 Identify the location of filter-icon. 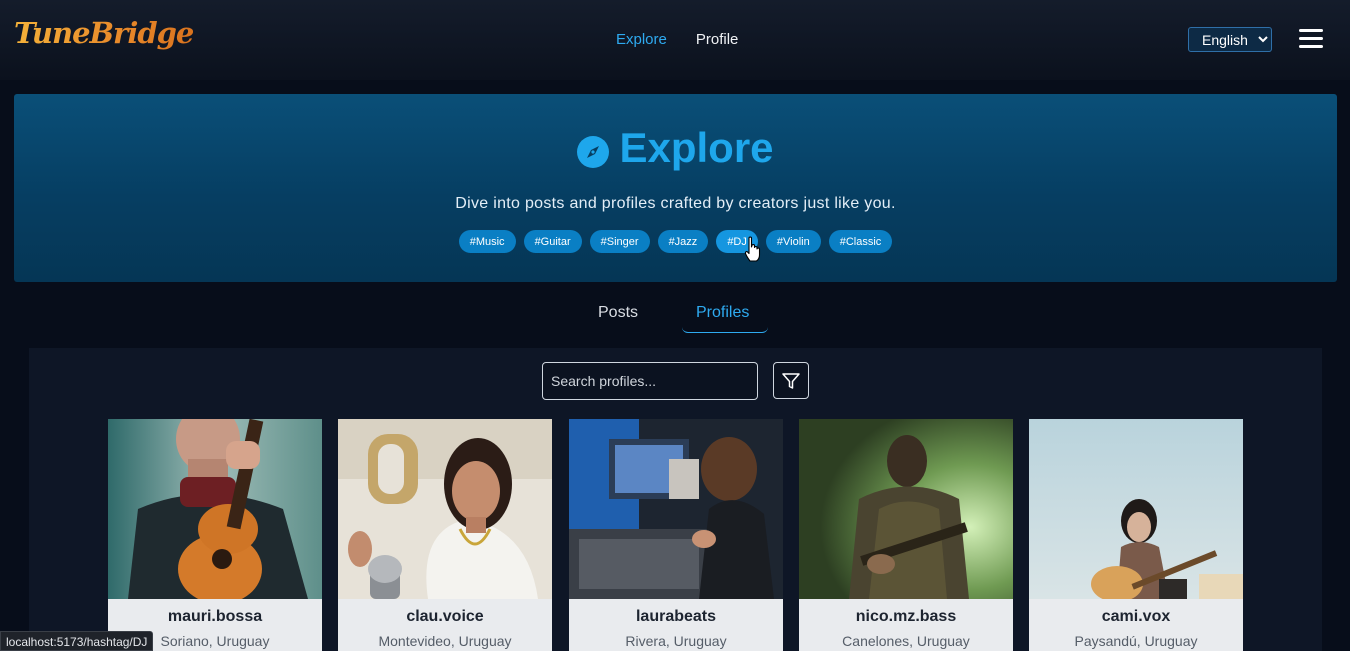
(791, 380).